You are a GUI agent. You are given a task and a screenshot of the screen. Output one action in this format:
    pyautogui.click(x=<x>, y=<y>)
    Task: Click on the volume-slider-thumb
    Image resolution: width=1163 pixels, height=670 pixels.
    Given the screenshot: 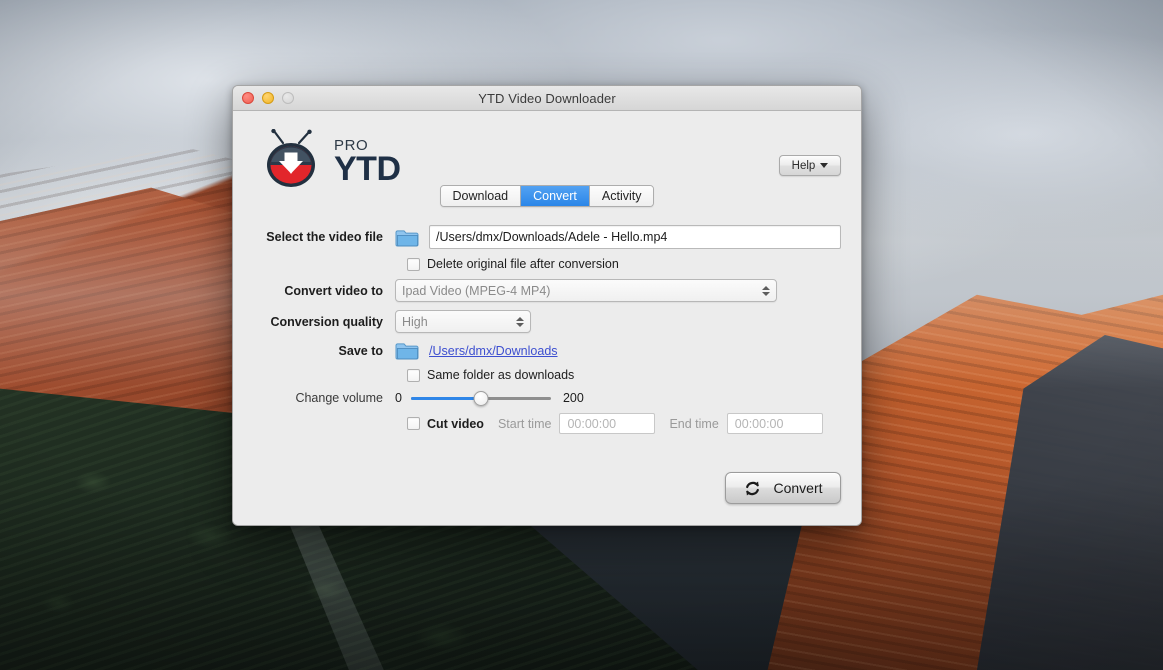 What is the action you would take?
    pyautogui.click(x=481, y=398)
    